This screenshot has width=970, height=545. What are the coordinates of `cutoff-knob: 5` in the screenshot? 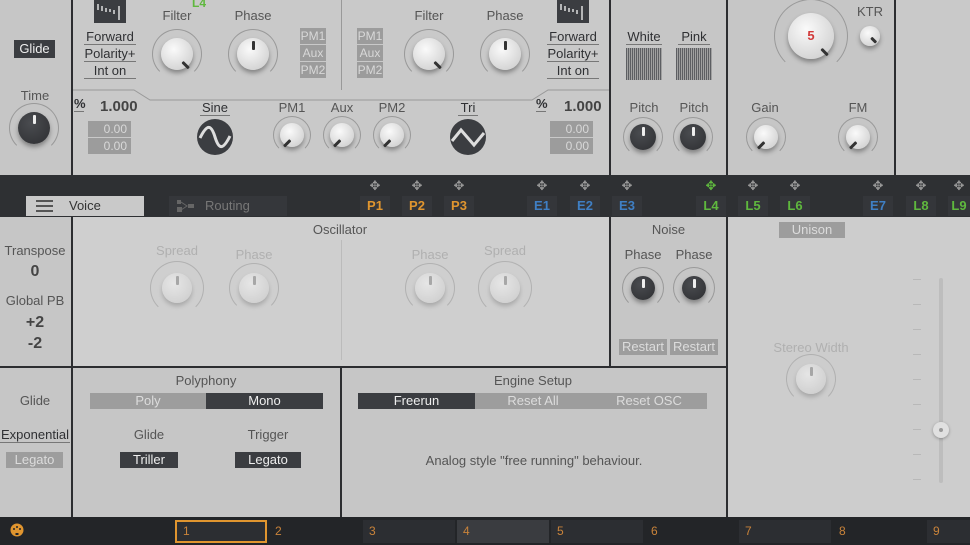 It's located at (811, 36).